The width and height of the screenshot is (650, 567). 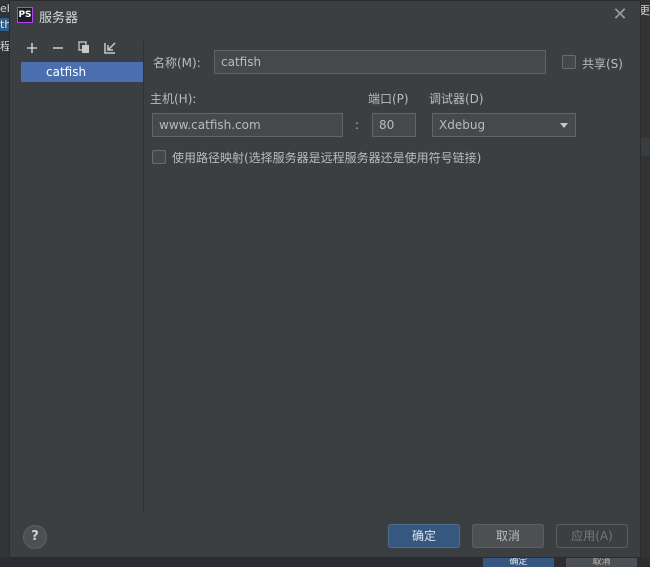 I want to click on dialog-title: 服务器, so click(x=59, y=18).